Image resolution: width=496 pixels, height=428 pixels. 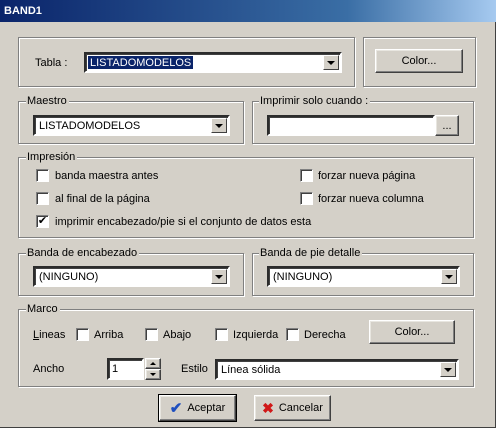 What do you see at coordinates (131, 276) in the screenshot?
I see `encabezado-select: (NINGUNO)` at bounding box center [131, 276].